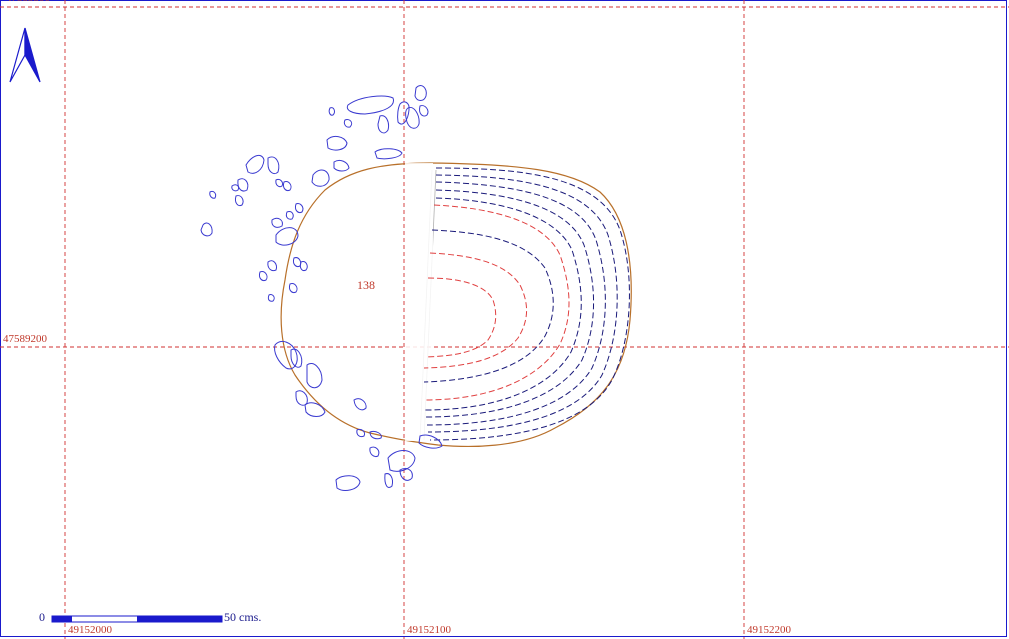  I want to click on section-blank, so click(419, 302).